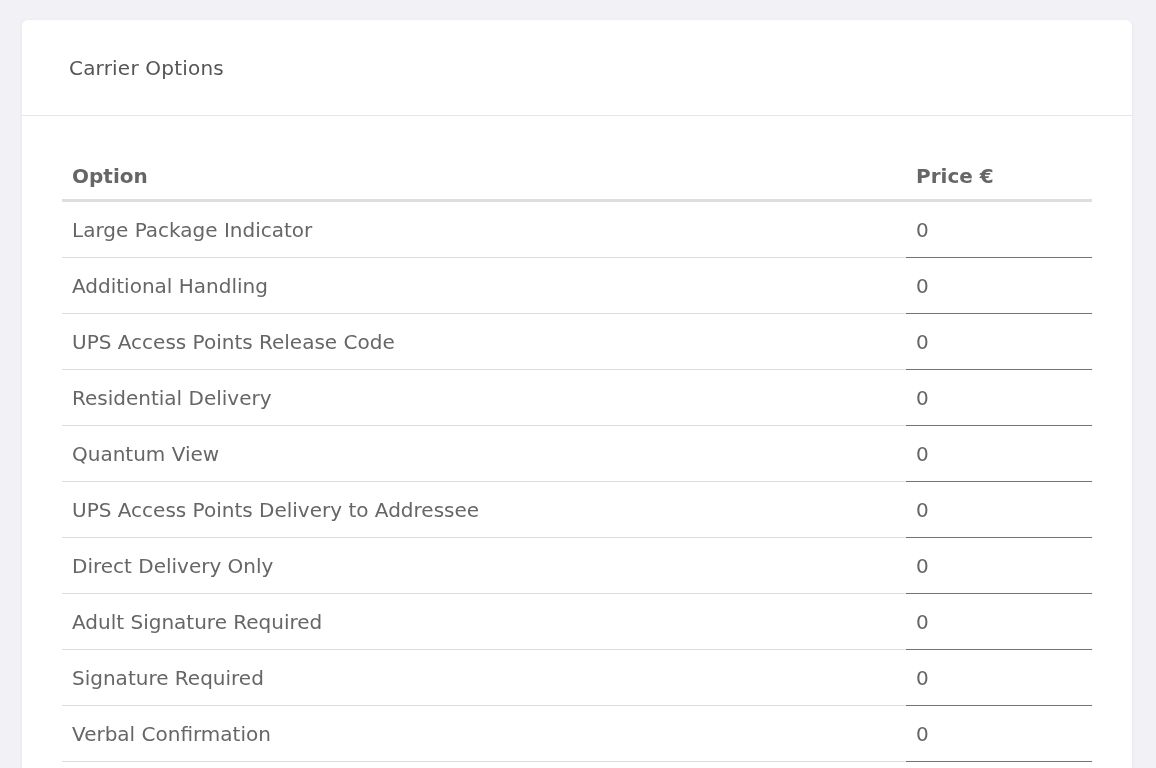 The height and width of the screenshot is (768, 1156). What do you see at coordinates (484, 229) in the screenshot?
I see `option-cell: Large Package Indicator` at bounding box center [484, 229].